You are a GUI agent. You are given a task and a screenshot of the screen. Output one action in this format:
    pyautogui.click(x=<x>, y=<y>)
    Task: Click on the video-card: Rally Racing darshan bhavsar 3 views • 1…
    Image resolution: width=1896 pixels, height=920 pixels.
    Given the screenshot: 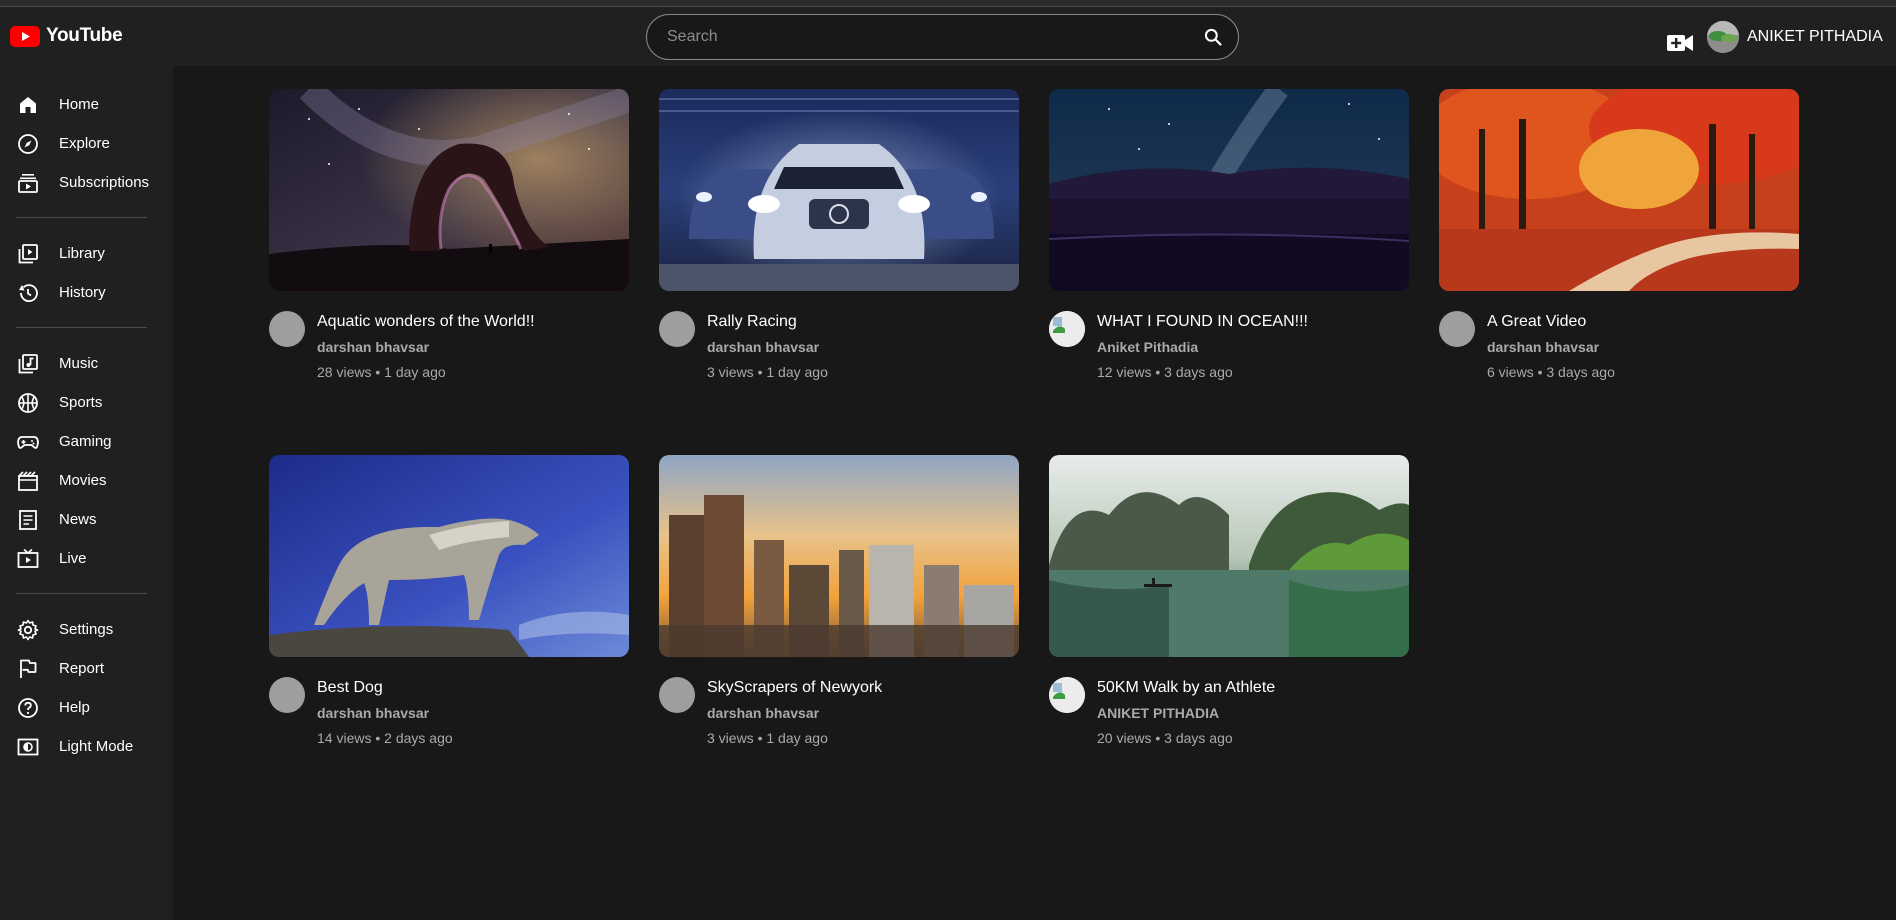 What is the action you would take?
    pyautogui.click(x=839, y=234)
    